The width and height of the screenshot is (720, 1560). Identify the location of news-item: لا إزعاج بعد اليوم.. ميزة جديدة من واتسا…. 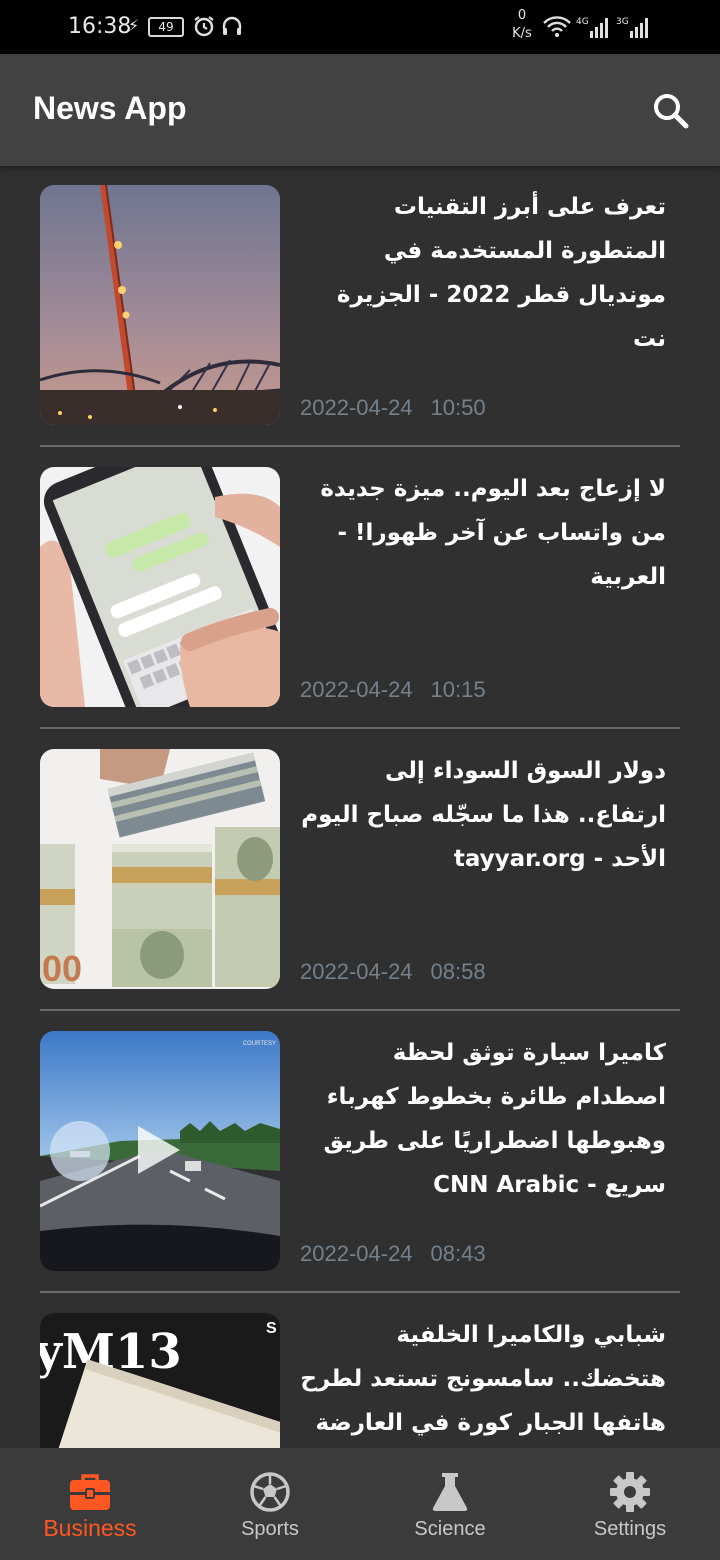
(360, 587).